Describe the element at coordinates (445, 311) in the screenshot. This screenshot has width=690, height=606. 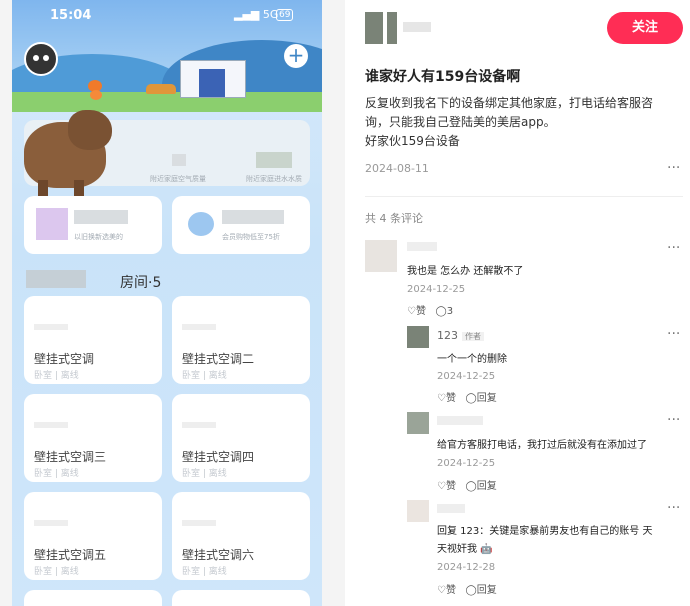
I see `reply-count-button: ◯3` at that location.